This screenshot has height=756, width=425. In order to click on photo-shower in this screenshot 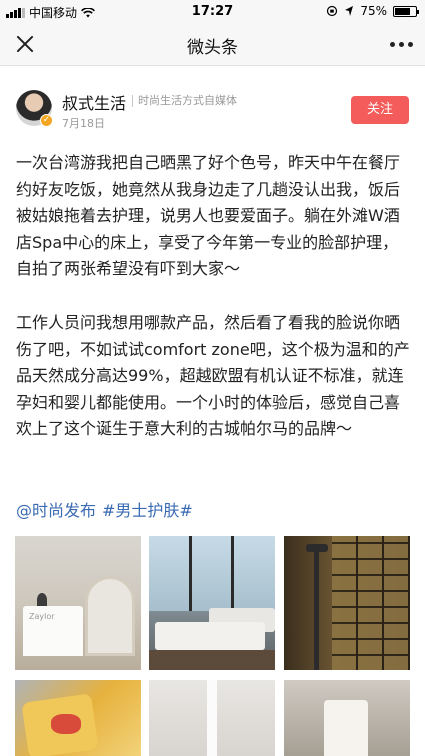, I will do `click(347, 603)`.